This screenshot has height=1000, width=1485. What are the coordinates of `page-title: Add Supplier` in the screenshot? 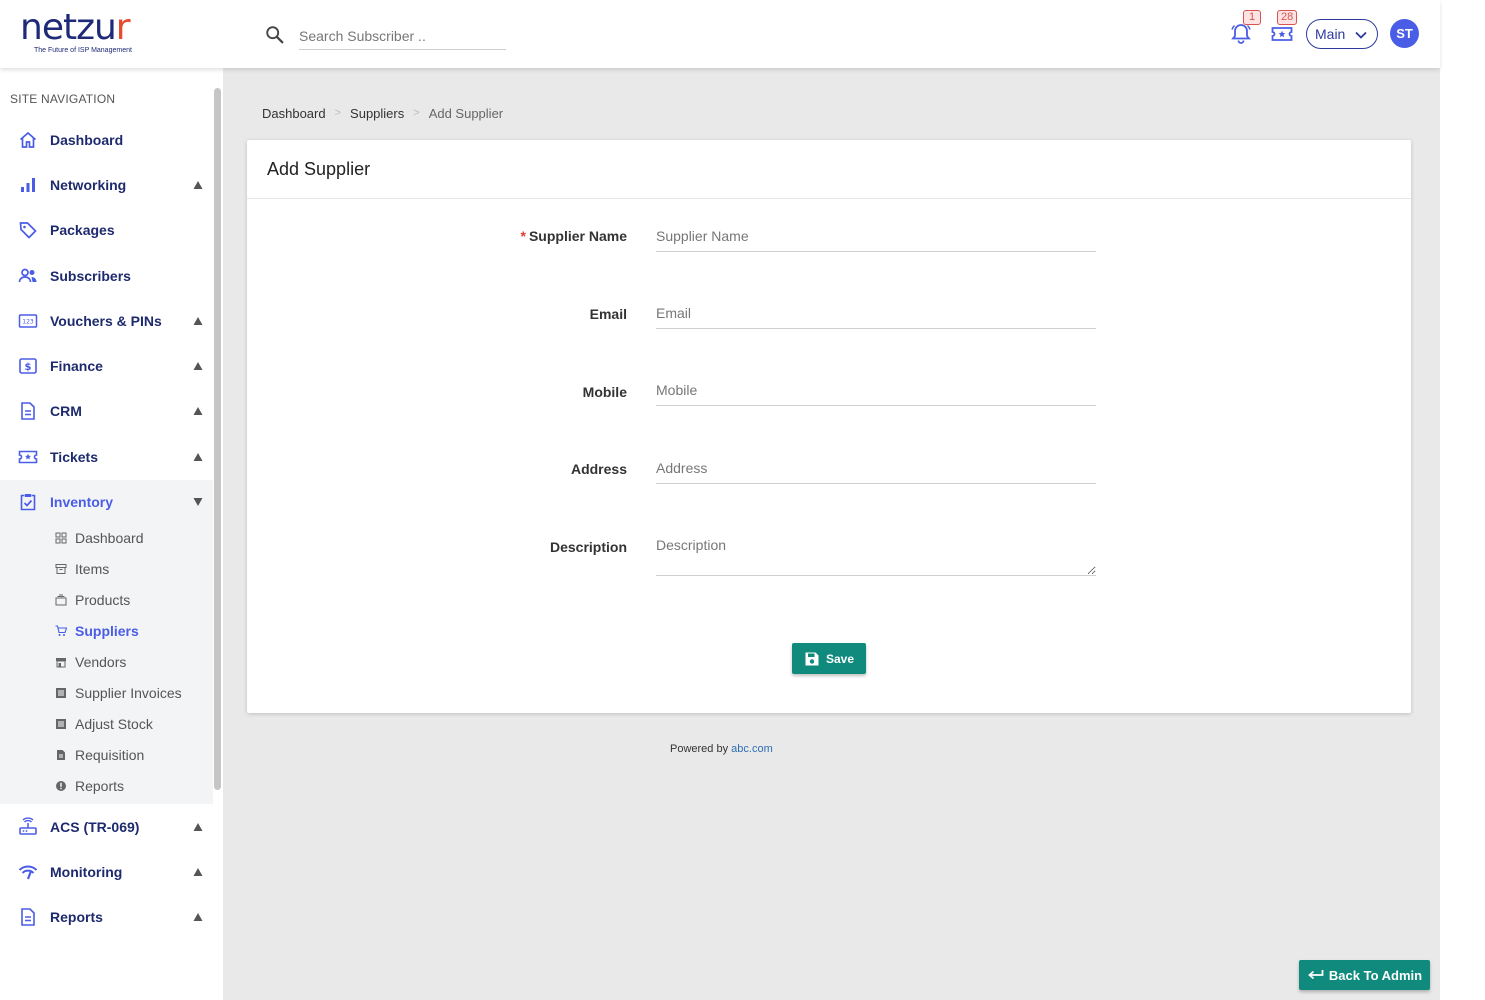 It's located at (829, 169).